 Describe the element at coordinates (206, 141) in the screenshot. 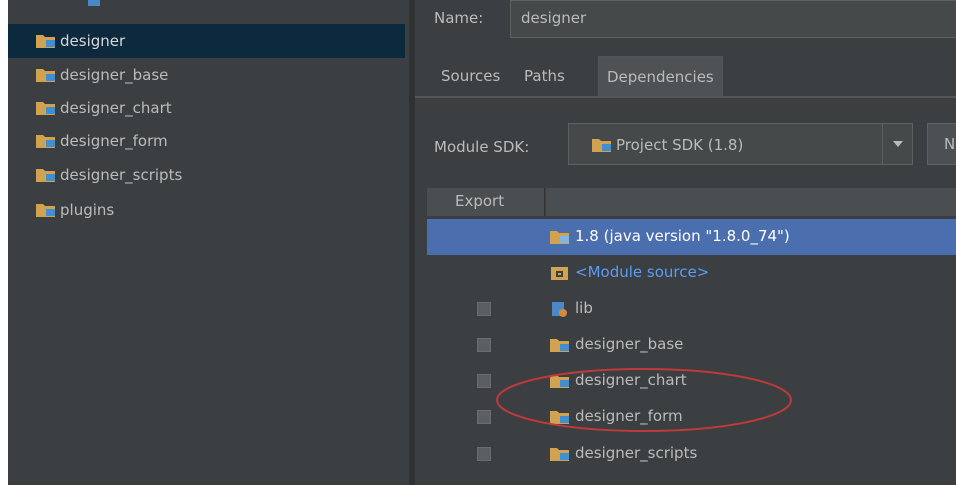

I see `module-item-designer-form: designer_form` at that location.